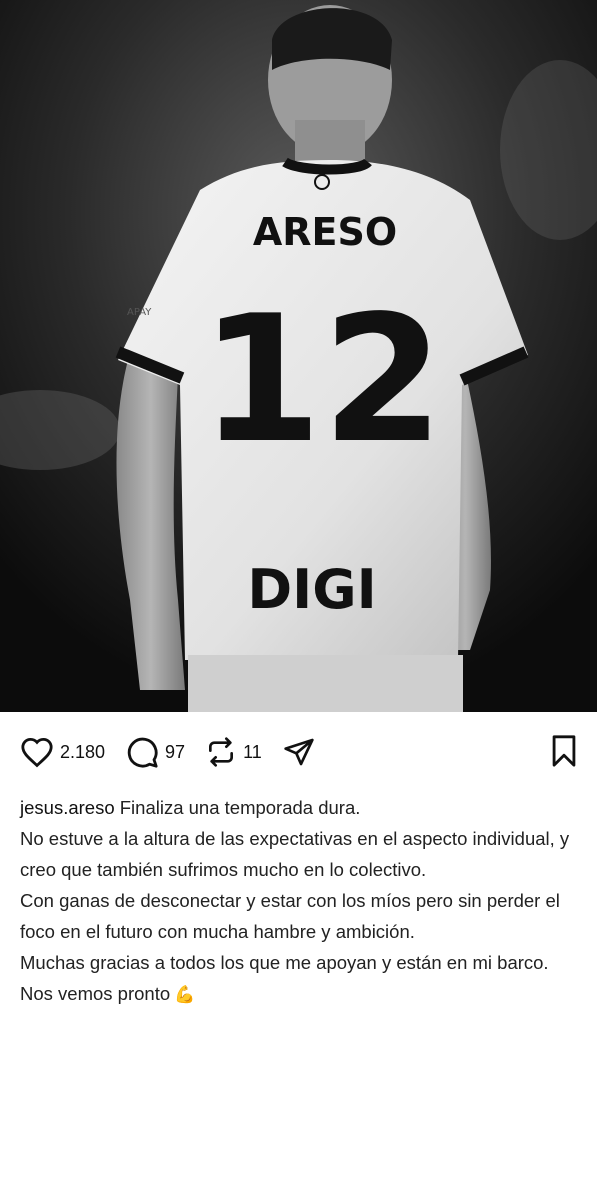 The height and width of the screenshot is (1199, 597). What do you see at coordinates (221, 752) in the screenshot?
I see `repost-icon` at bounding box center [221, 752].